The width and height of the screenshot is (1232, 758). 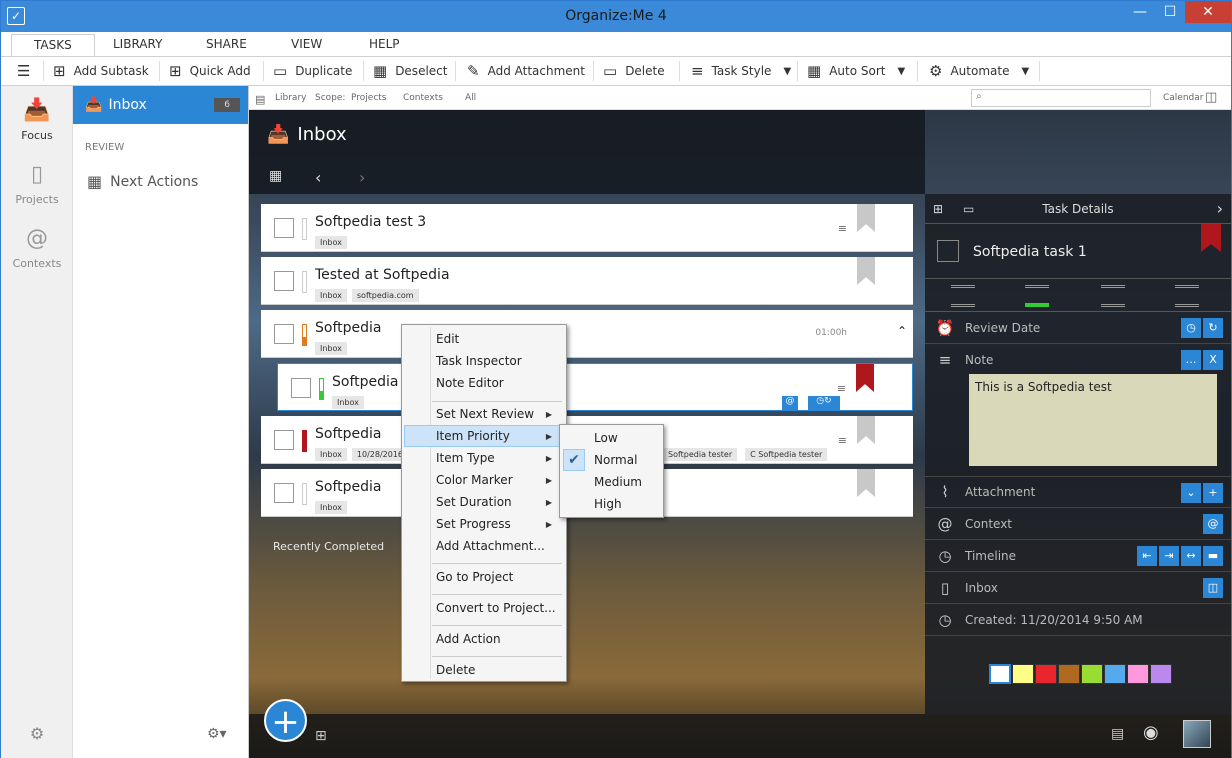 What do you see at coordinates (160, 105) in the screenshot?
I see `sidebar-item-inbox: 📥 Inbox 6` at bounding box center [160, 105].